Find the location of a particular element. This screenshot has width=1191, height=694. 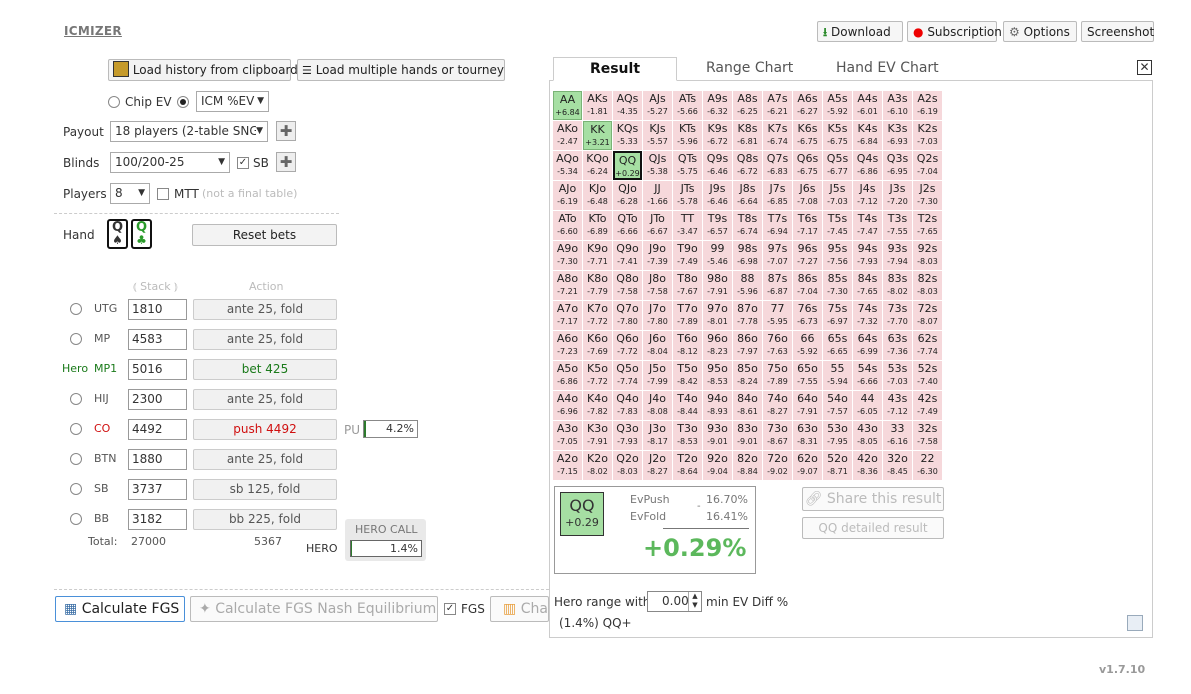

download-button: ⭳ Download is located at coordinates (860, 31).